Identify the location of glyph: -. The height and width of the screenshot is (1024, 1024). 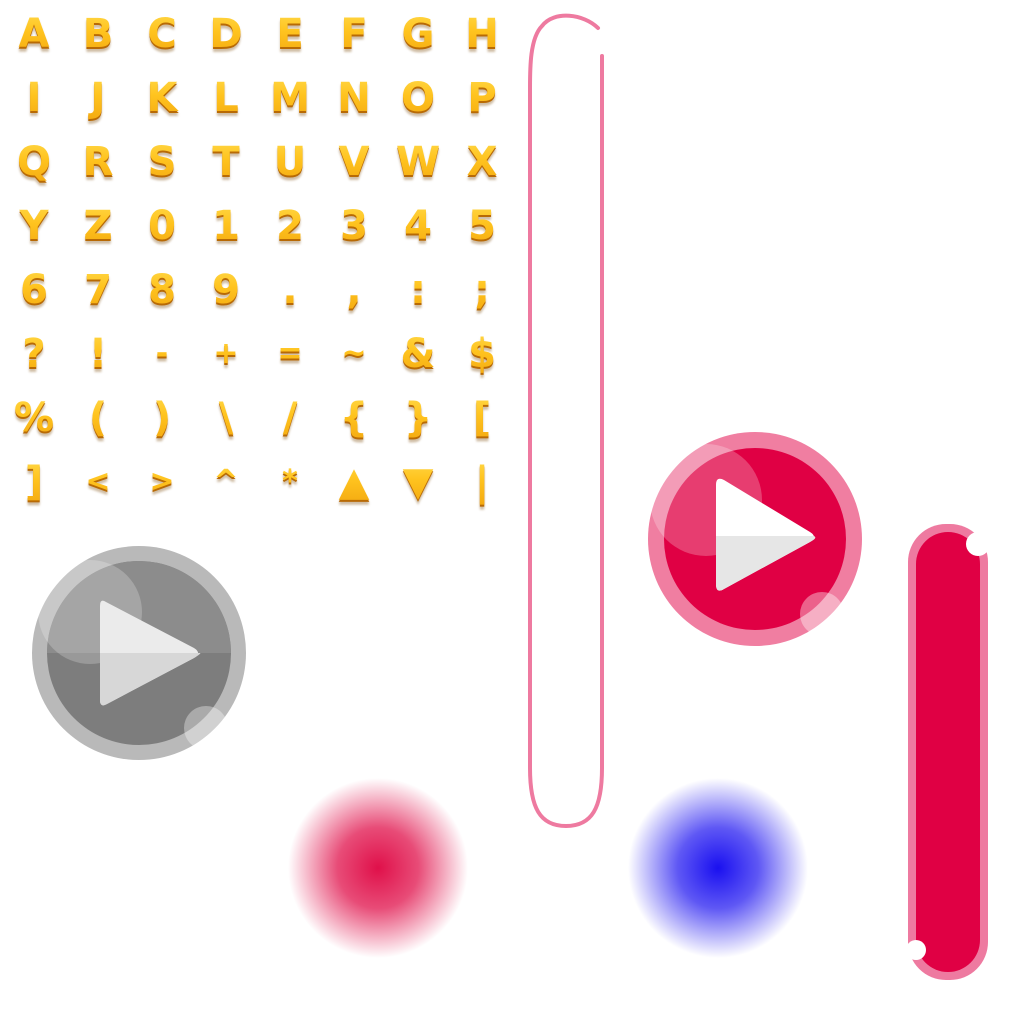
(162, 354).